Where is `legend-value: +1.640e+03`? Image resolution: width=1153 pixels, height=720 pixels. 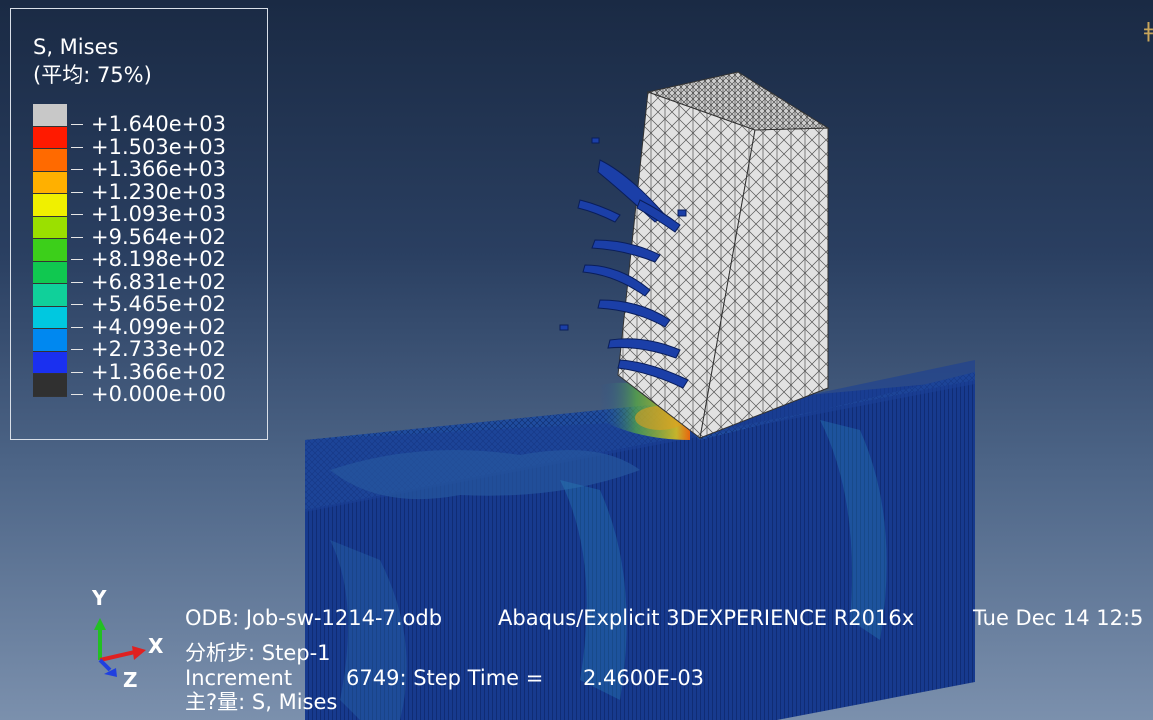
legend-value: +1.640e+03 is located at coordinates (147, 124).